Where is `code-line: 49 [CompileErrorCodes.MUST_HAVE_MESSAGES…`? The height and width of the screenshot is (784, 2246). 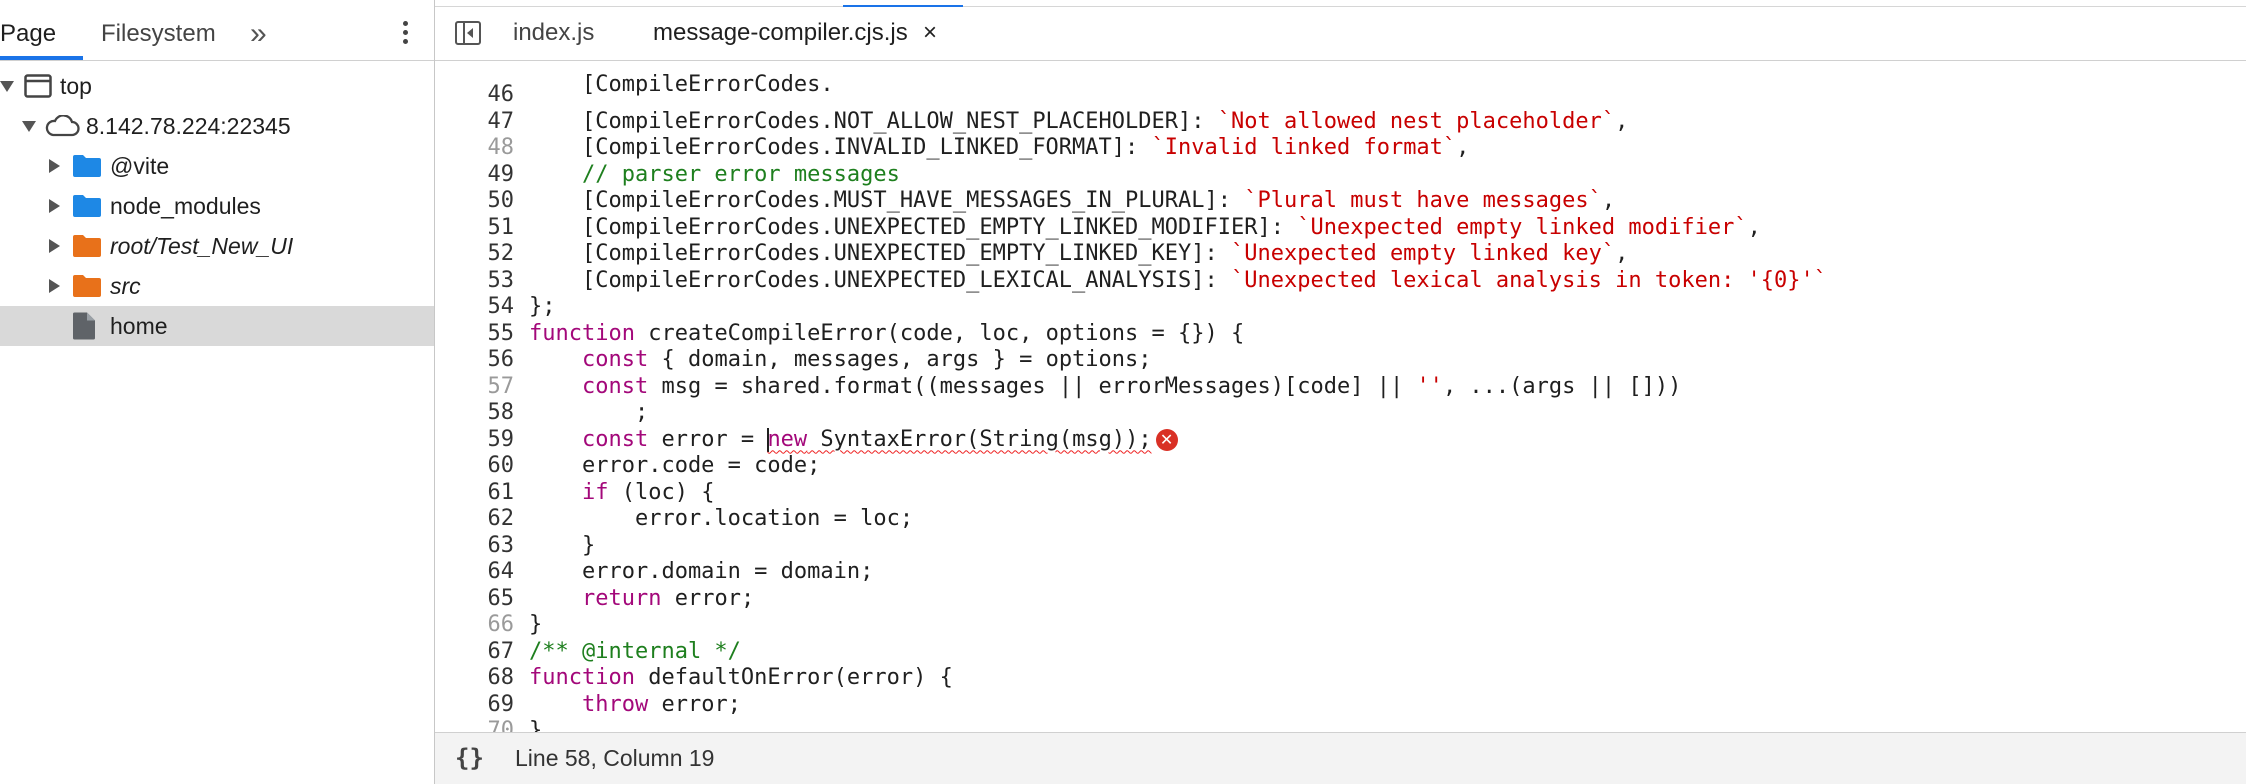
code-line: 49 [CompileErrorCodes.MUST_HAVE_MESSAGES… is located at coordinates (1340, 174).